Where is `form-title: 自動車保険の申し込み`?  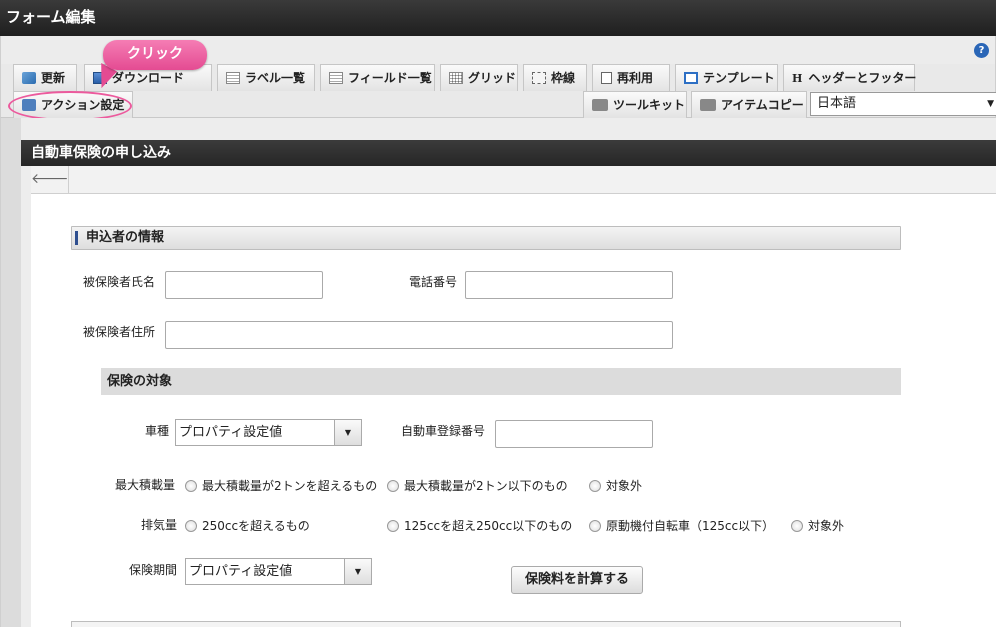
form-title: 自動車保険の申し込み is located at coordinates (508, 153).